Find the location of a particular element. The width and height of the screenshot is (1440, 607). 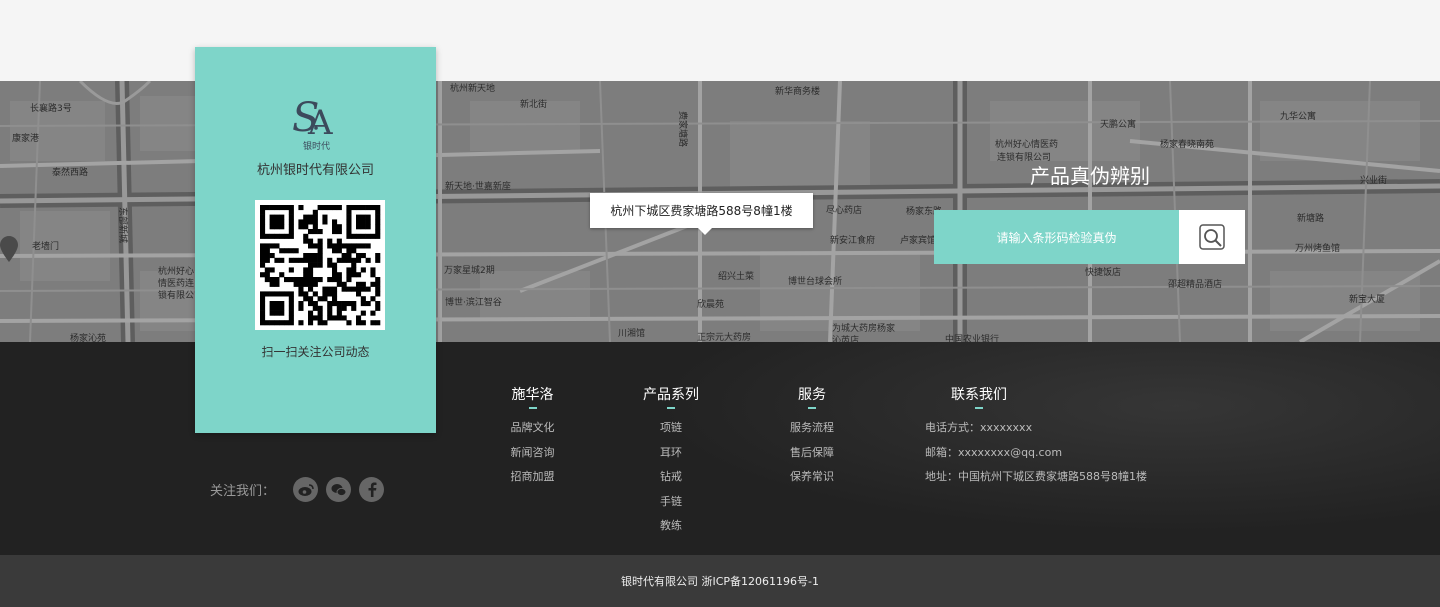

map-label: 泰然西路 is located at coordinates (70, 173).